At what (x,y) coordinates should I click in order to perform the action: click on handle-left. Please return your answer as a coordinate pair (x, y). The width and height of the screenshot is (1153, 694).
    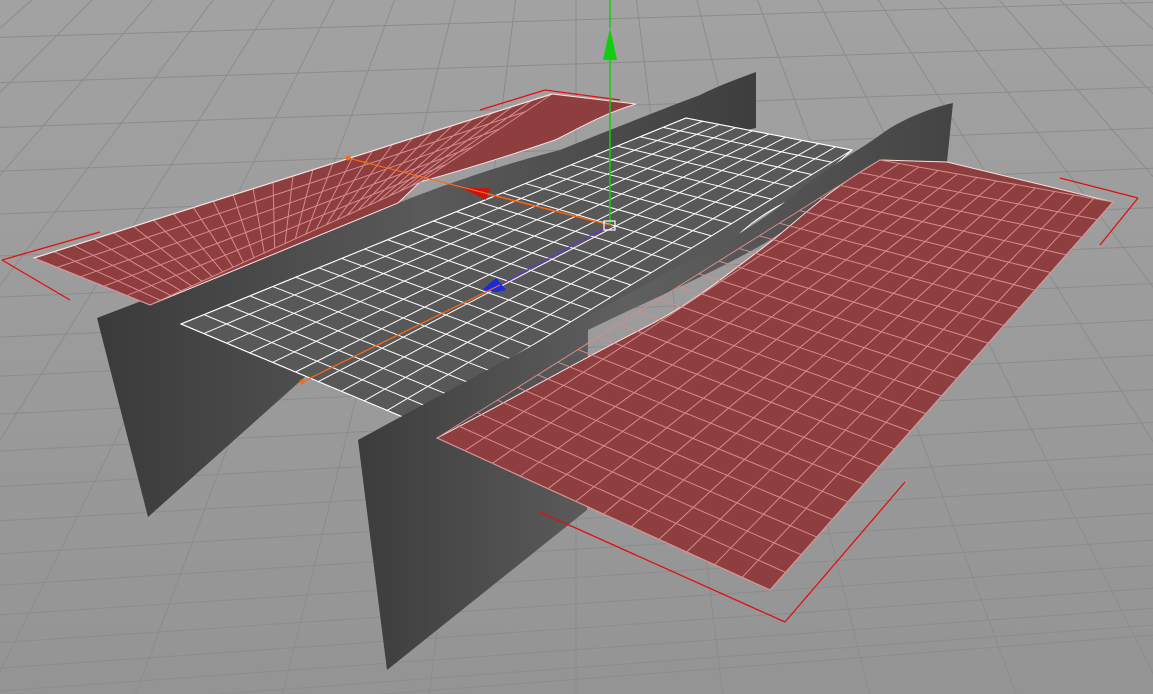
    Looking at the image, I should click on (348, 158).